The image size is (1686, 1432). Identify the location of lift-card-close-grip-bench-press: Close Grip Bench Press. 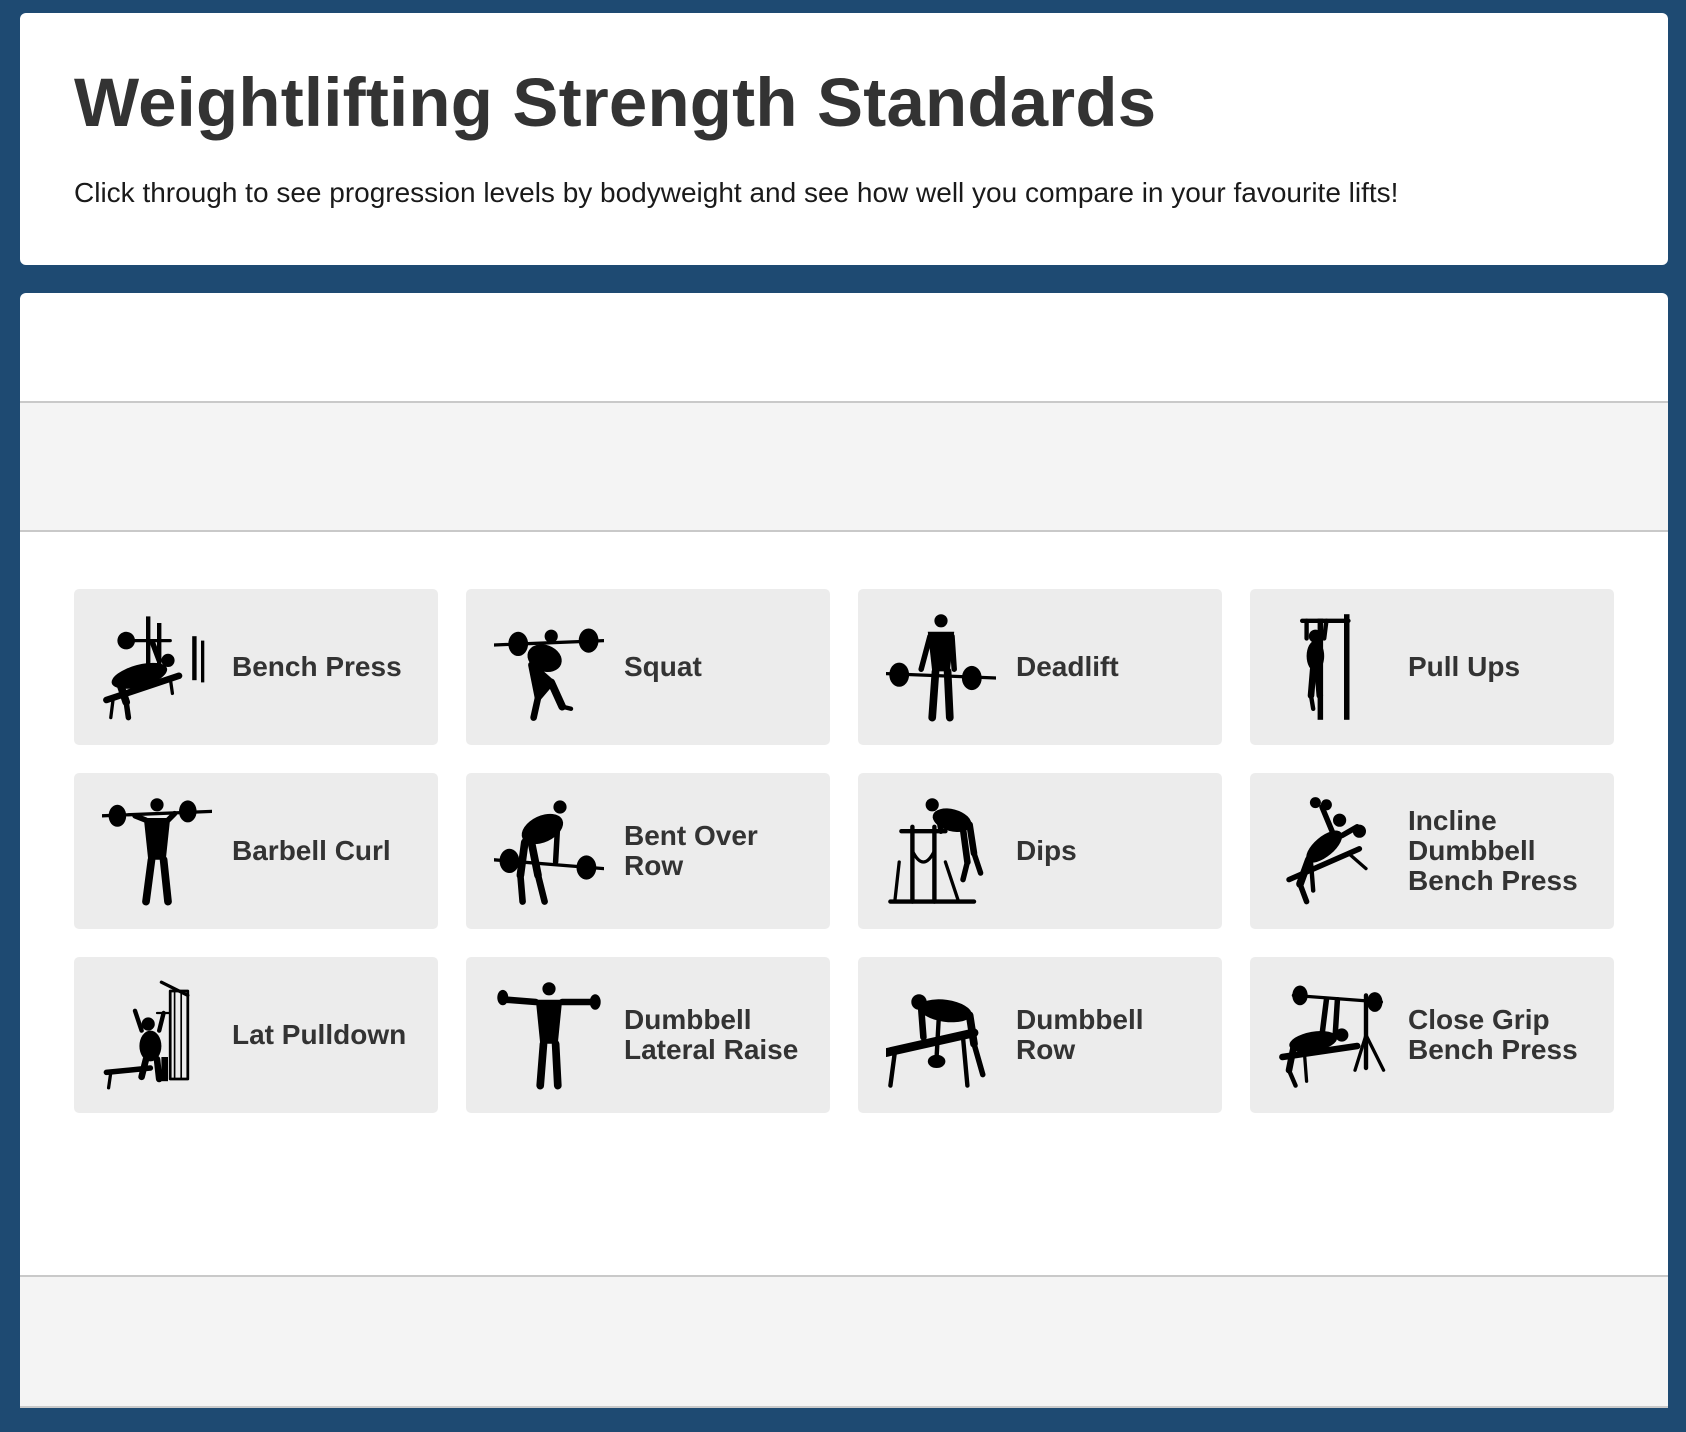
(1432, 1035).